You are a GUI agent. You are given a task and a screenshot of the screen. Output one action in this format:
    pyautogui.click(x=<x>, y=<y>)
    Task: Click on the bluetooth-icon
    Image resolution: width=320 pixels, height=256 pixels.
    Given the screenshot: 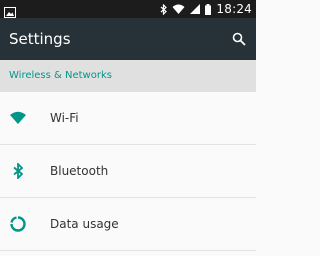 What is the action you would take?
    pyautogui.click(x=18, y=171)
    